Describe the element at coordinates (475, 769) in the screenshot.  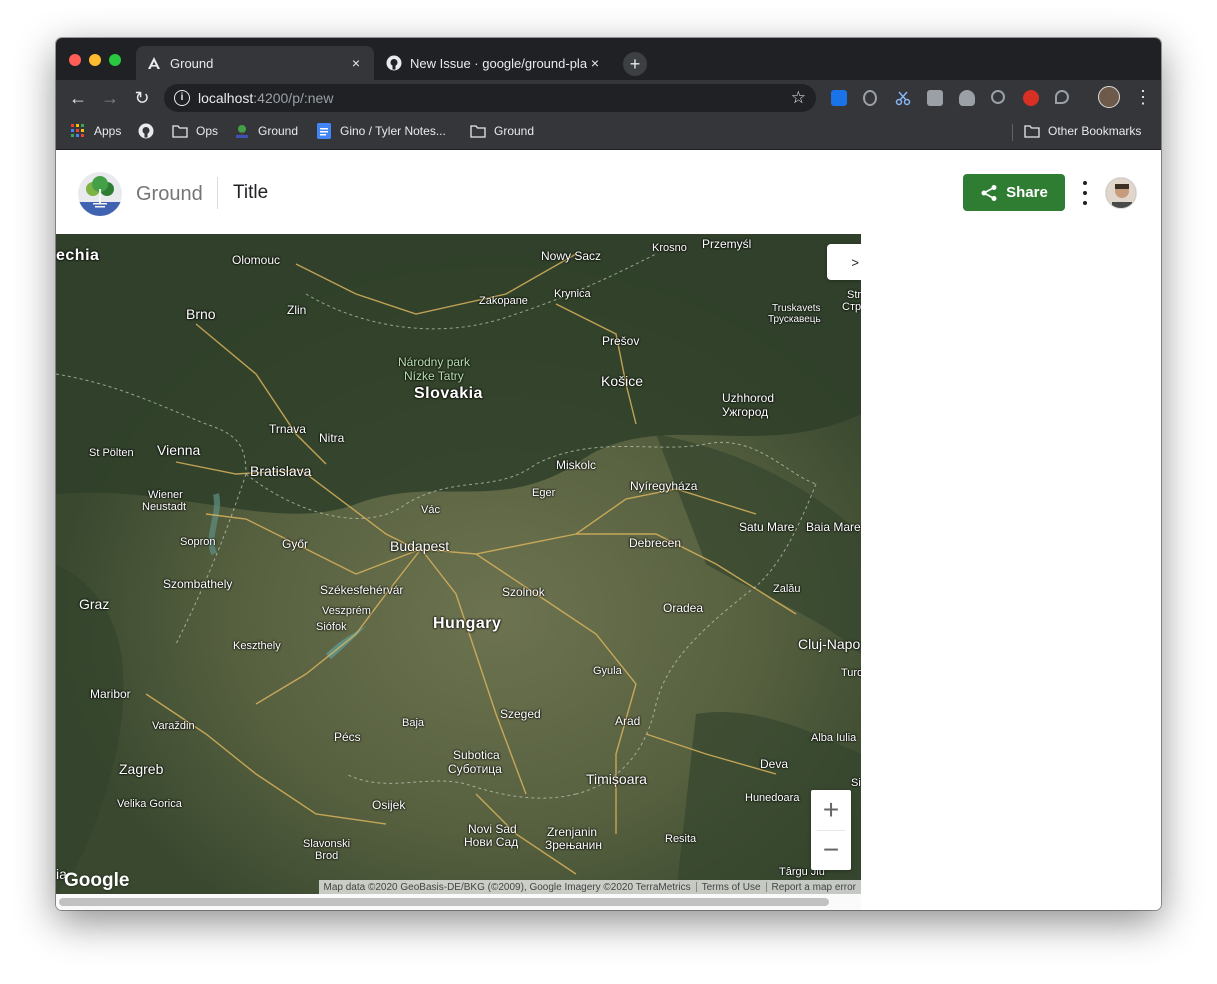
I see `map-label: Суботица` at that location.